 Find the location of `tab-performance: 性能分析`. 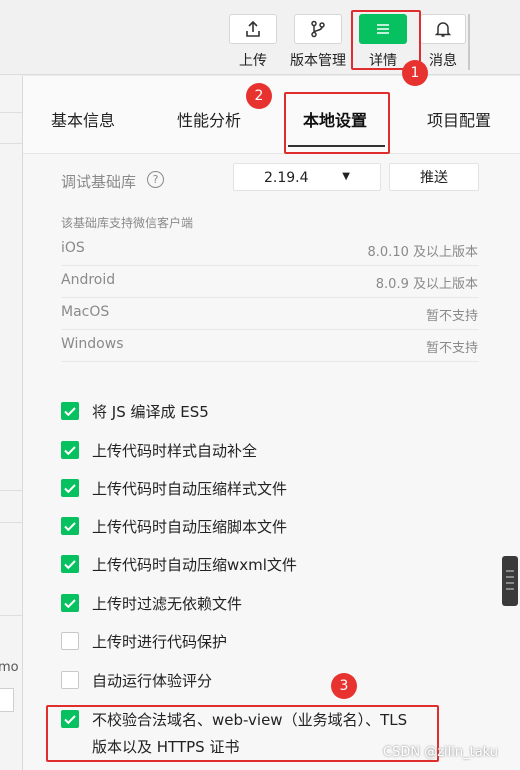

tab-performance: 性能分析 is located at coordinates (209, 119).